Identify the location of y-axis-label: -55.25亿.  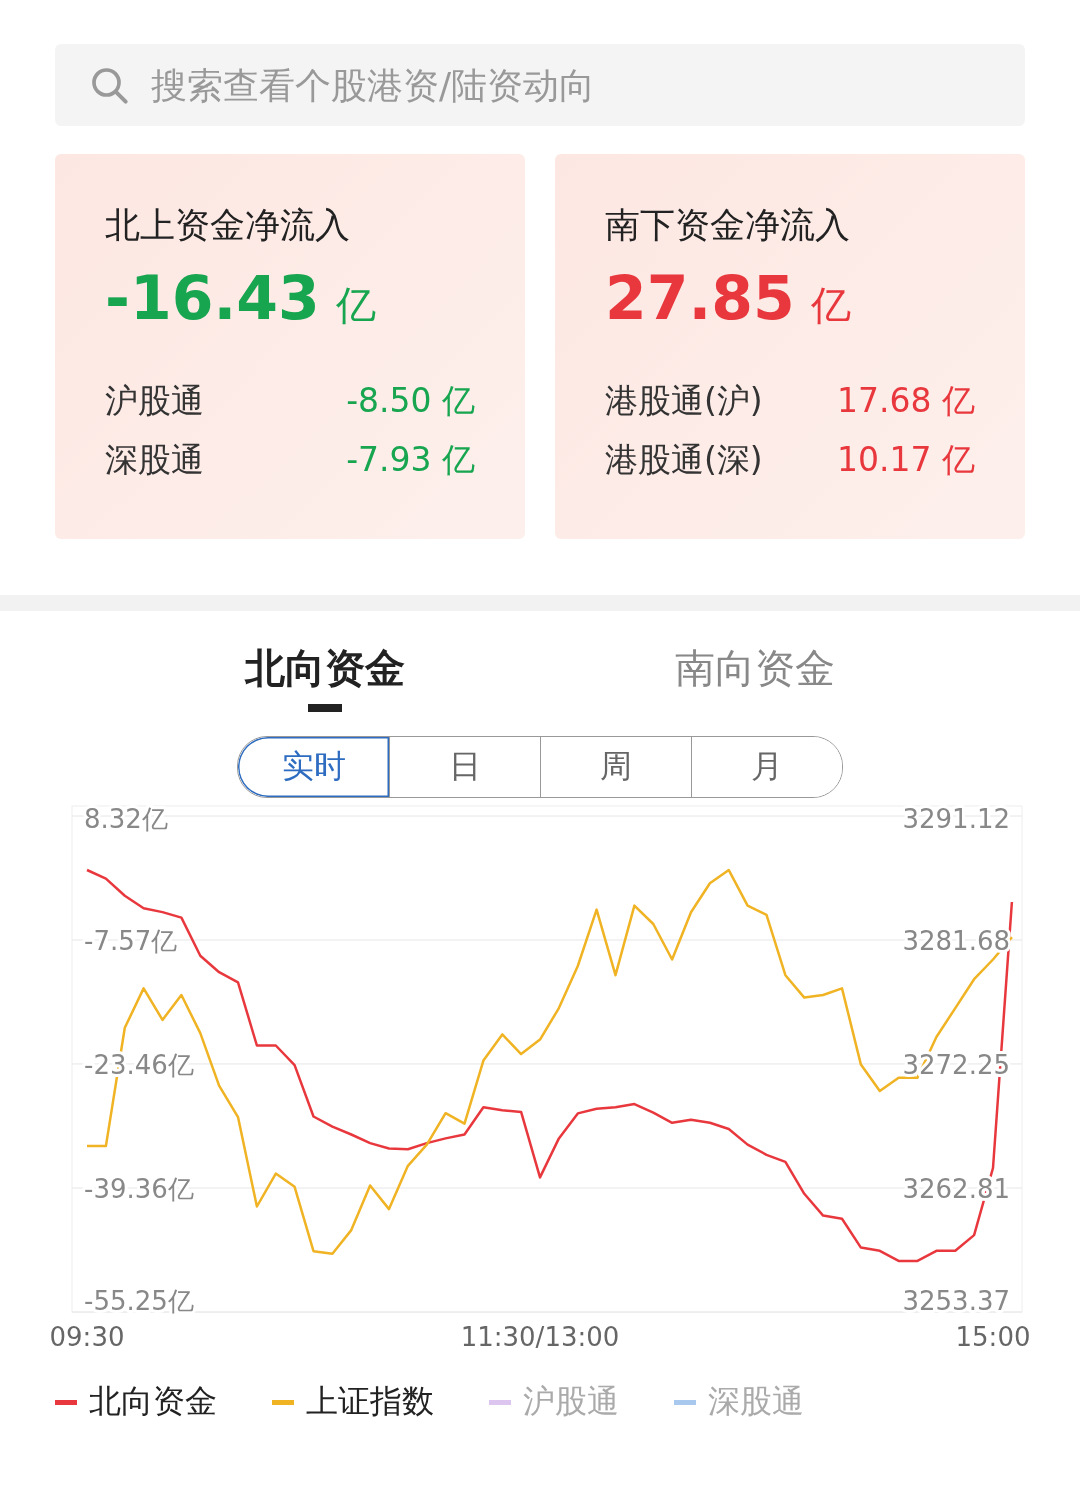
(139, 1301).